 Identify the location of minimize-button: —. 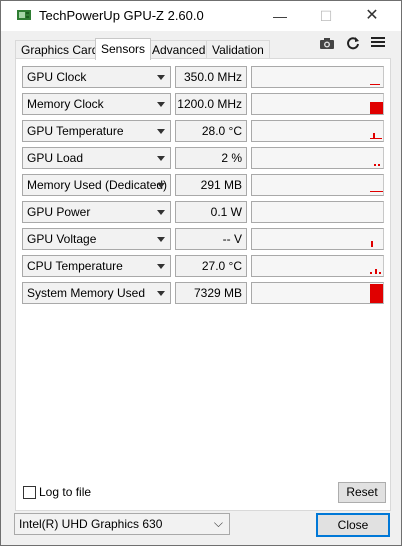
(280, 16).